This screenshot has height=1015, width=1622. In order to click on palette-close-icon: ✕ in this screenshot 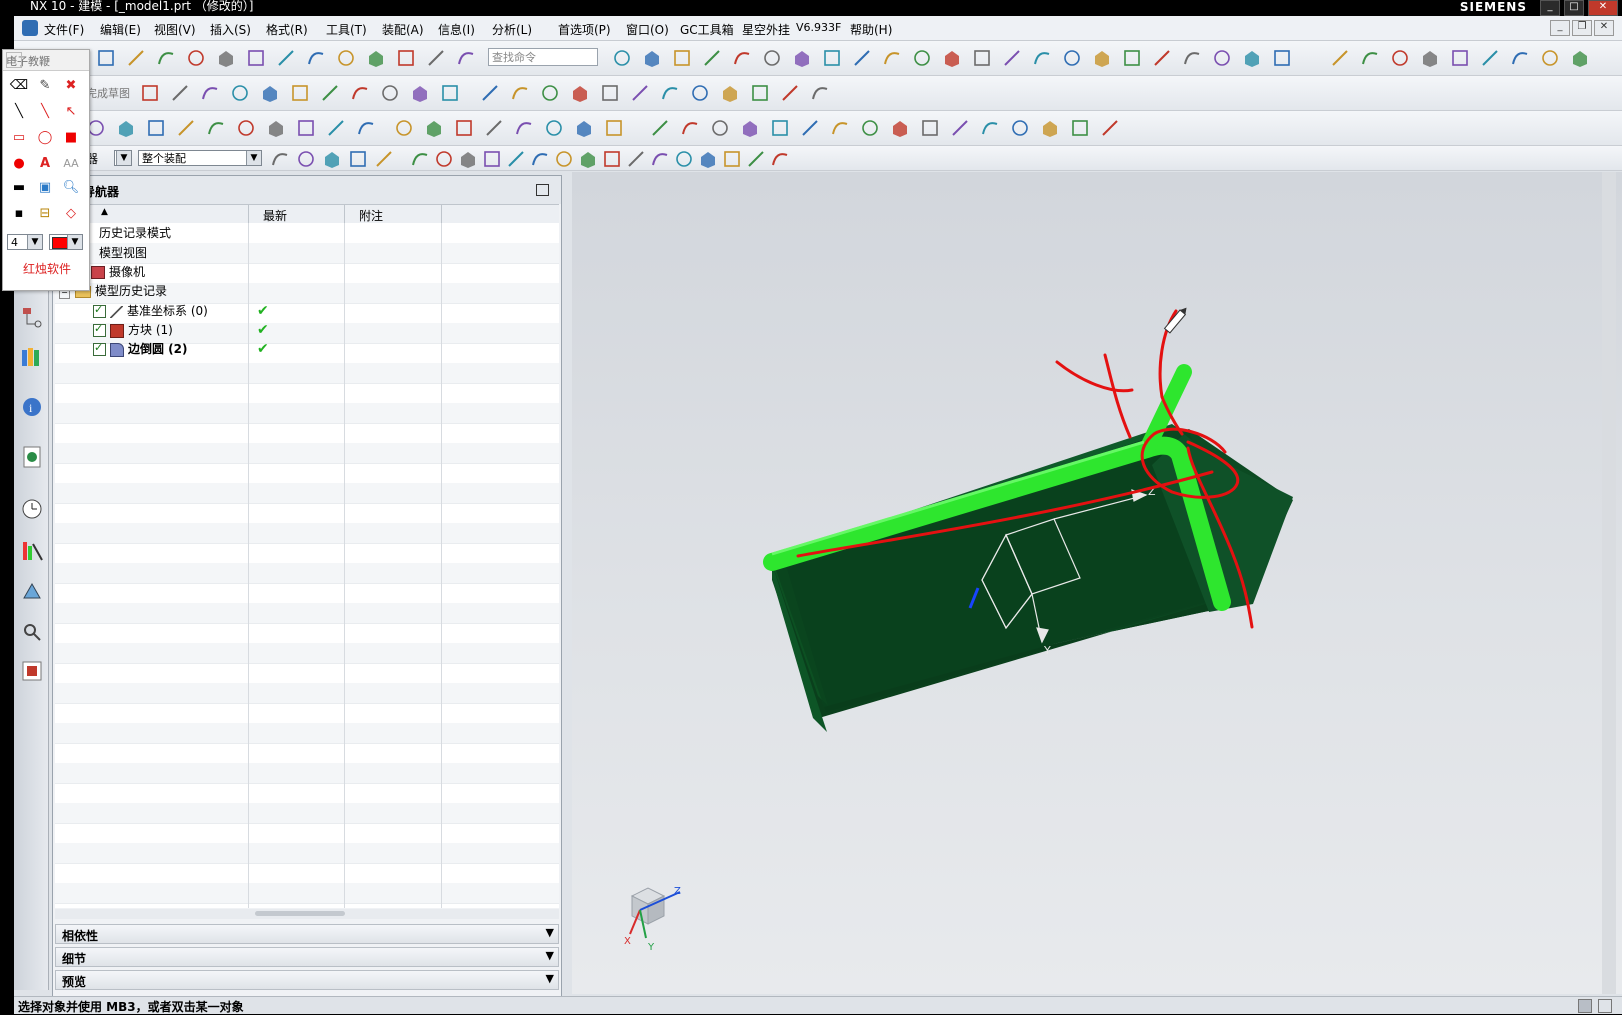, I will do `click(14, 60)`.